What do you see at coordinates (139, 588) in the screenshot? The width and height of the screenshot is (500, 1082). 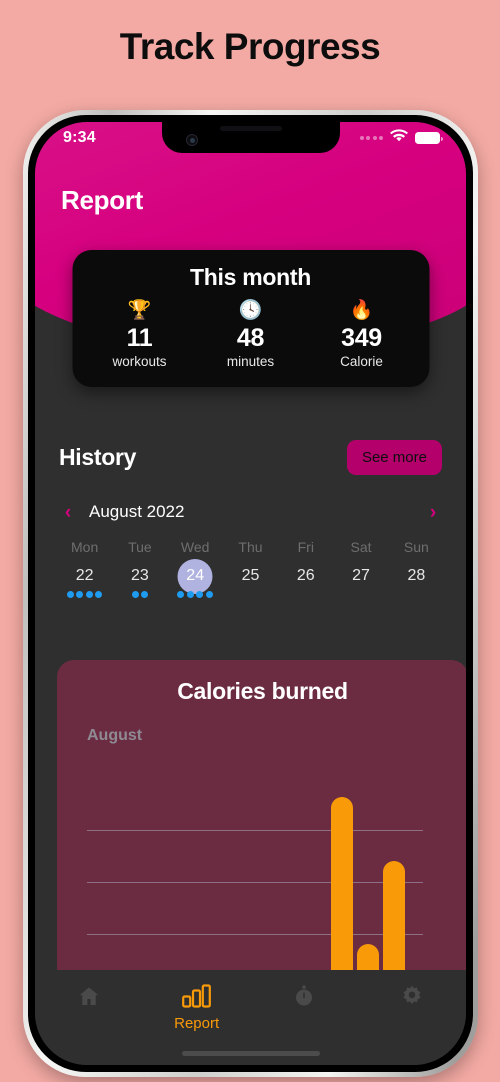 I see `calendar-day-23: 23` at bounding box center [139, 588].